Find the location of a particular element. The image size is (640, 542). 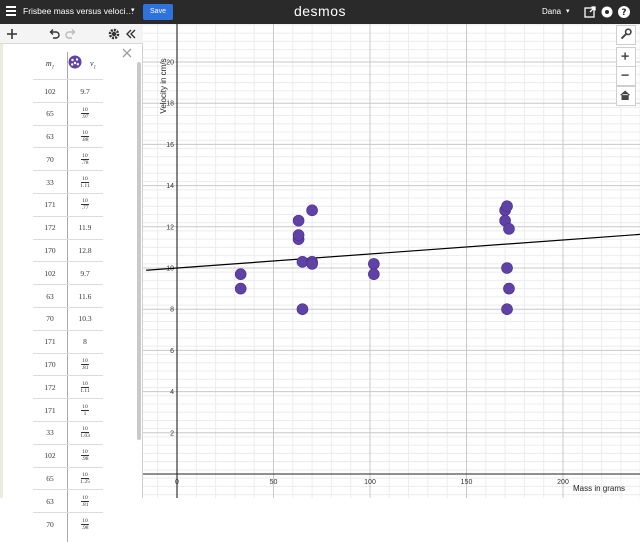

cell-v: 12.8 is located at coordinates (85, 251).